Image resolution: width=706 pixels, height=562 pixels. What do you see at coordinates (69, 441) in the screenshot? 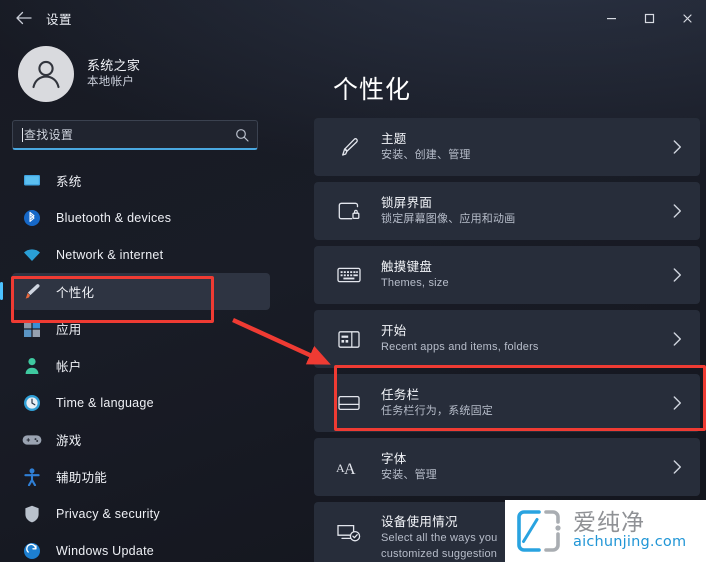
I see `sidebar-item-label: 游戏` at bounding box center [69, 441].